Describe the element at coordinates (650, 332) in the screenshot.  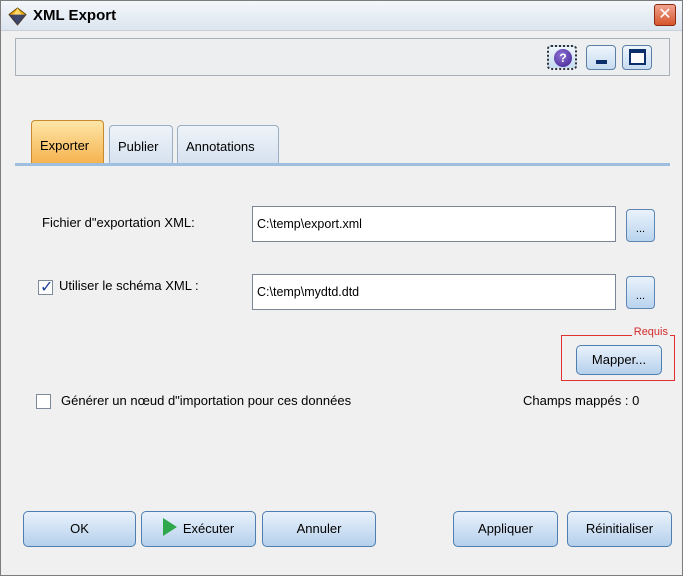
I see `required-label: Requis` at that location.